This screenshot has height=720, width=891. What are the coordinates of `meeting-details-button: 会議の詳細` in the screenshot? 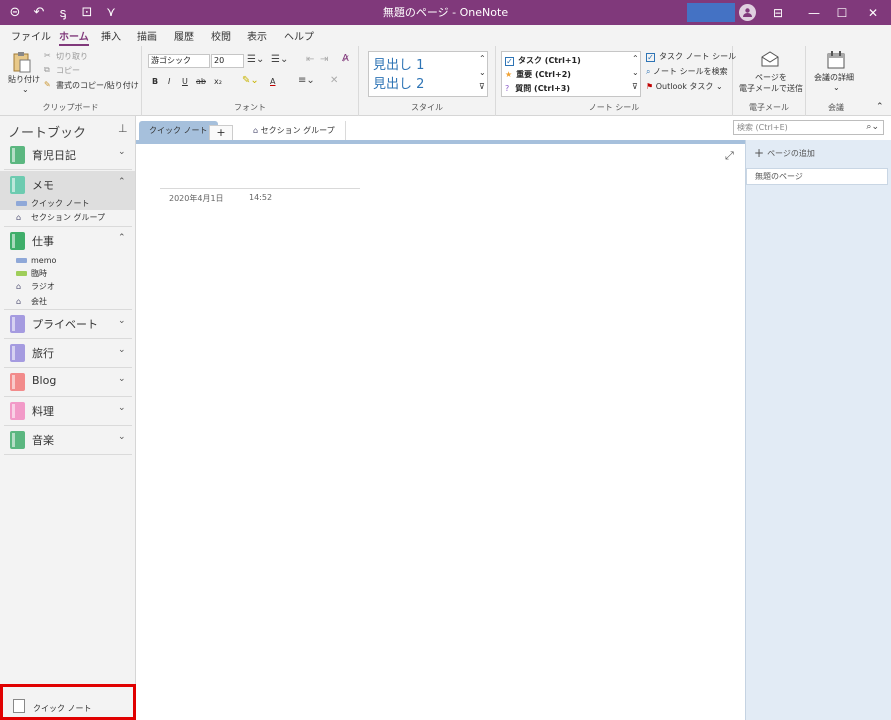 It's located at (834, 77).